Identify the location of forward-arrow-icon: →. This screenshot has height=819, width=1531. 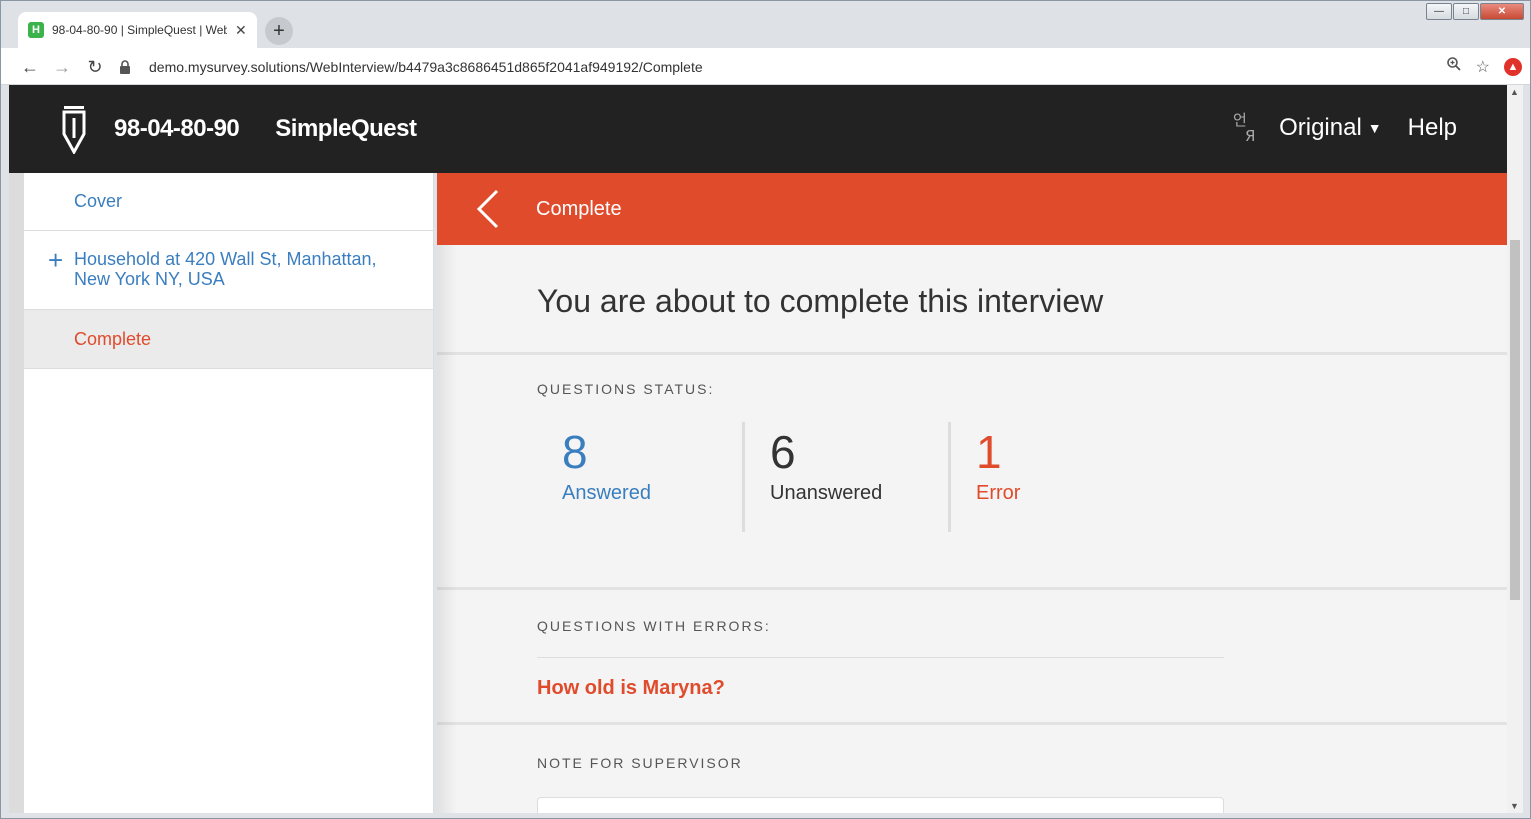
(62, 67).